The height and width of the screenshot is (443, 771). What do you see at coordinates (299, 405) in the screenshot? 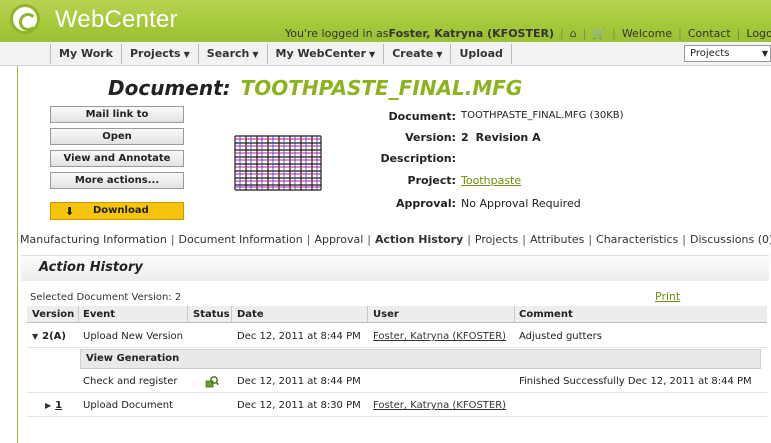
I see `row-date: Dec 12, 2011 at 8:30 PM` at bounding box center [299, 405].